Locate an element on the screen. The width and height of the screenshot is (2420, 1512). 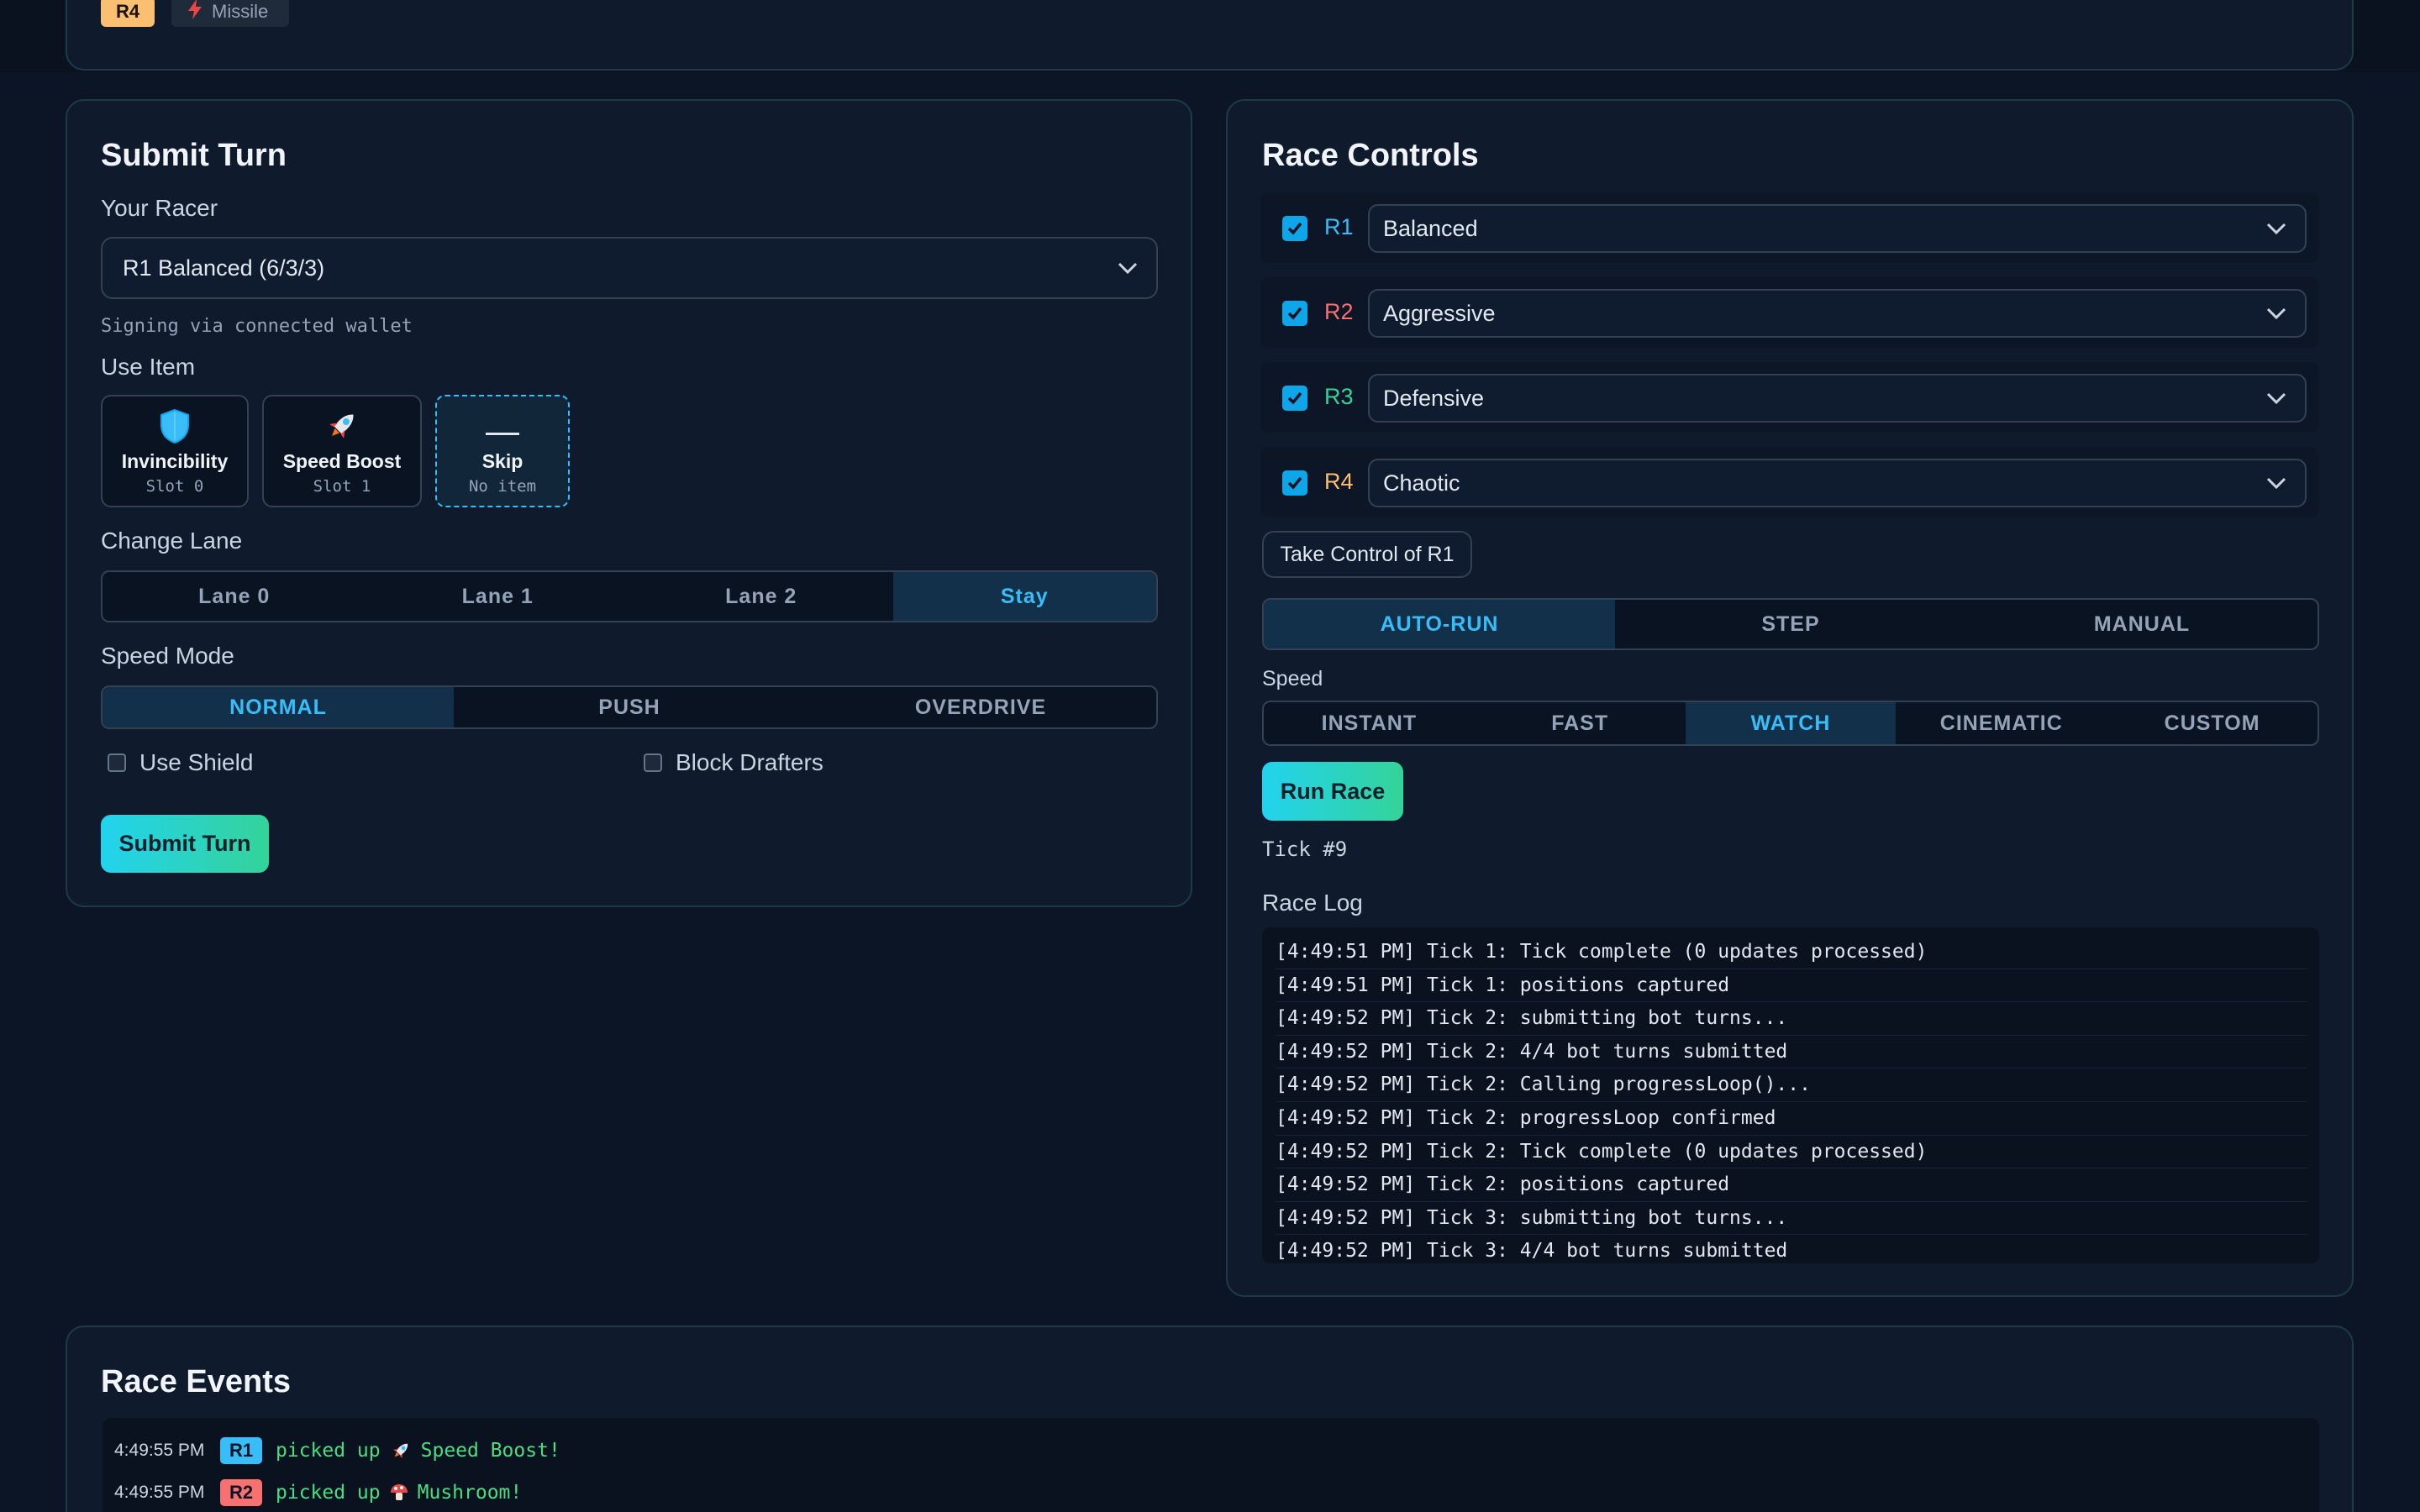
lane-selector: Lane 0 Lane 1 Lane 2 Stay is located at coordinates (629, 596).